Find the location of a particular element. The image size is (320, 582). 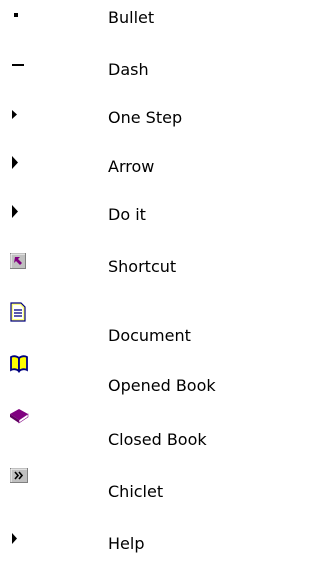

opened-book-icon is located at coordinates (22, 366).